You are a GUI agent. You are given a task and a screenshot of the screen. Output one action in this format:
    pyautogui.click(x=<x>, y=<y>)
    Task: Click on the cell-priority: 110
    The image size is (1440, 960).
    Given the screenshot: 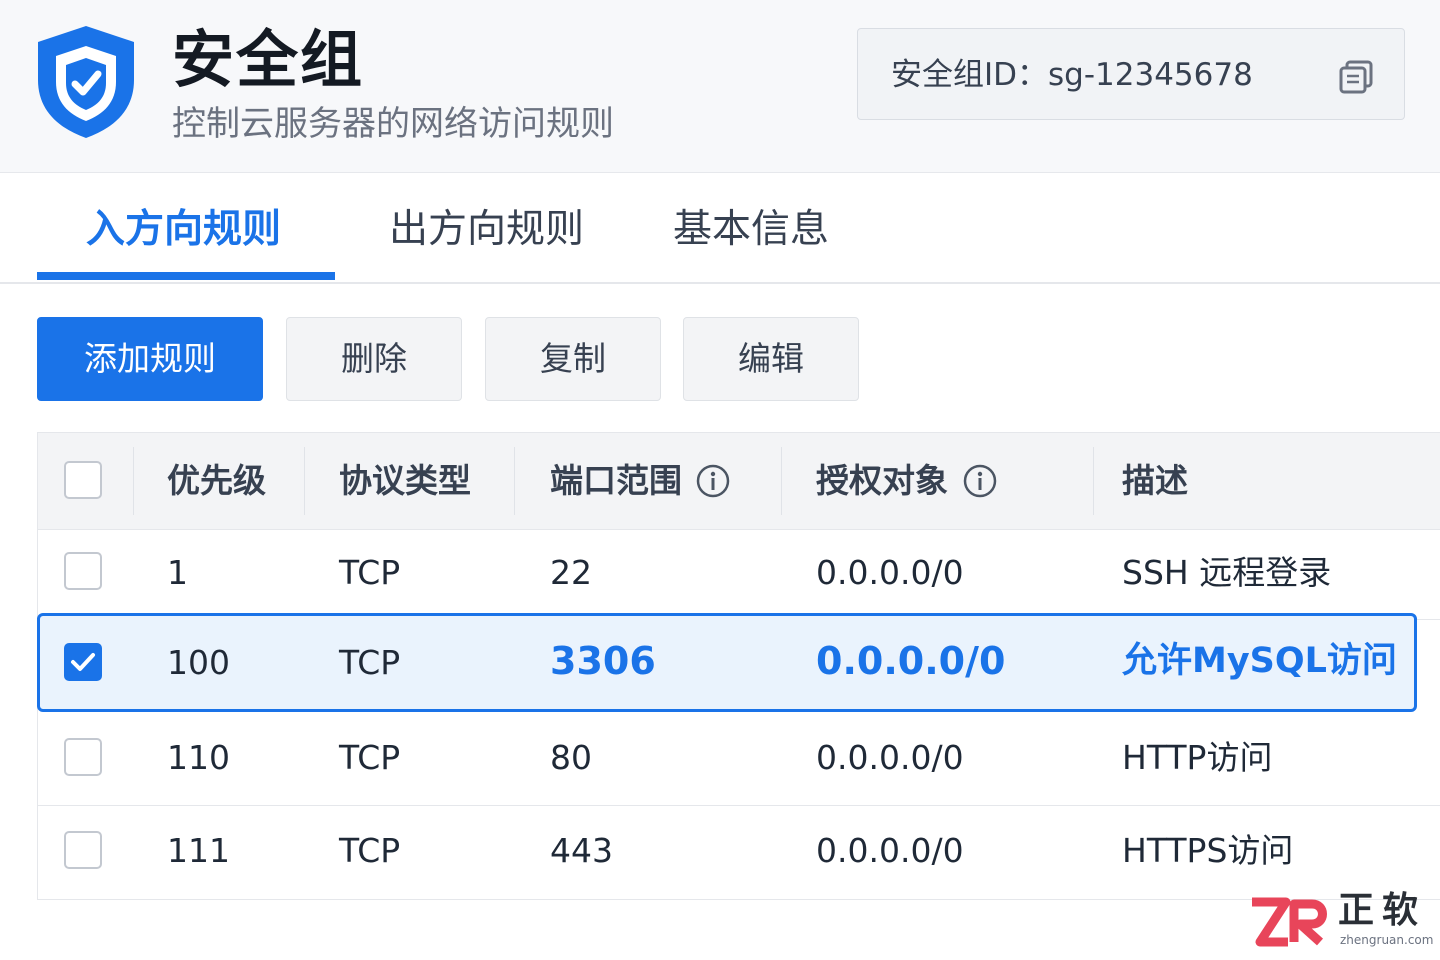 What is the action you would take?
    pyautogui.click(x=198, y=757)
    